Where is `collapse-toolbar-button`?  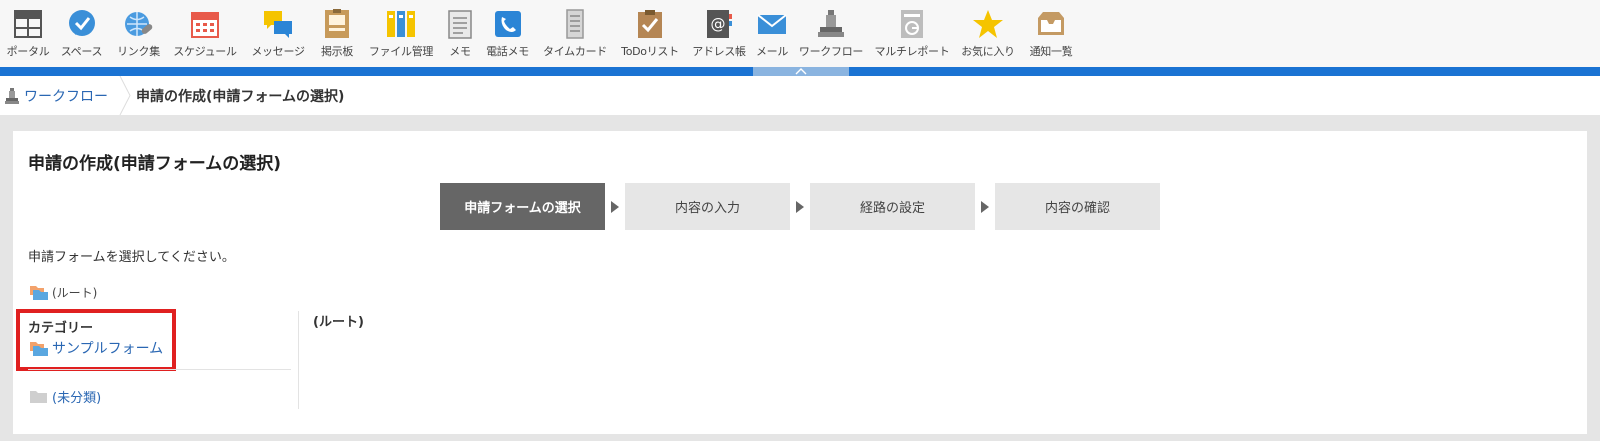
collapse-toolbar-button is located at coordinates (801, 71).